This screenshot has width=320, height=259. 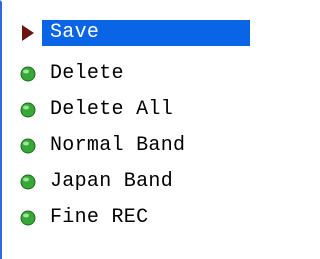 I want to click on menu-item-label: Delete All, so click(x=112, y=109).